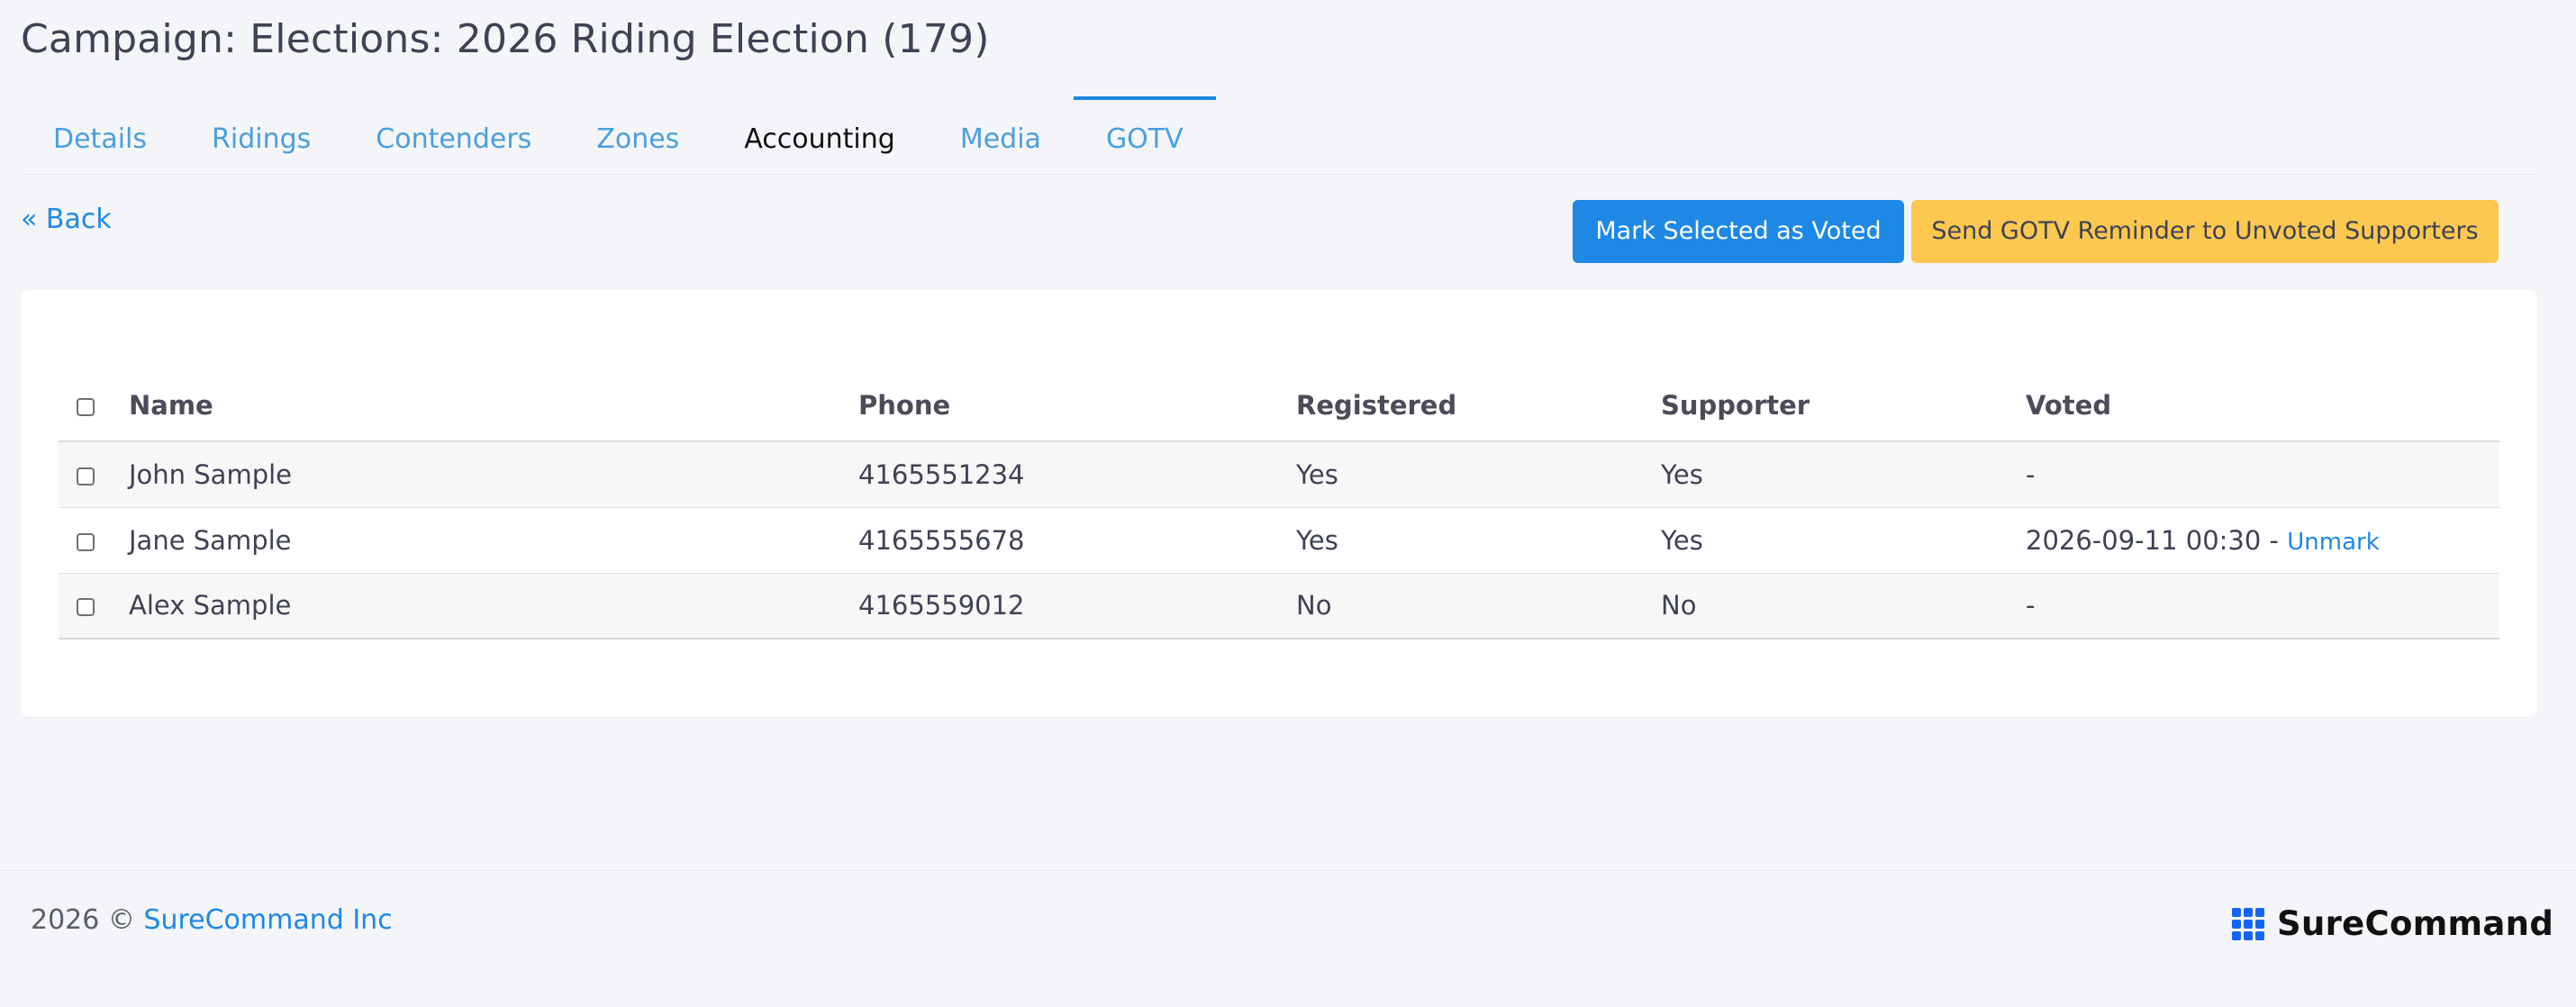 This screenshot has width=2576, height=1007. Describe the element at coordinates (493, 540) in the screenshot. I see `voter-name: Jane Sample` at that location.